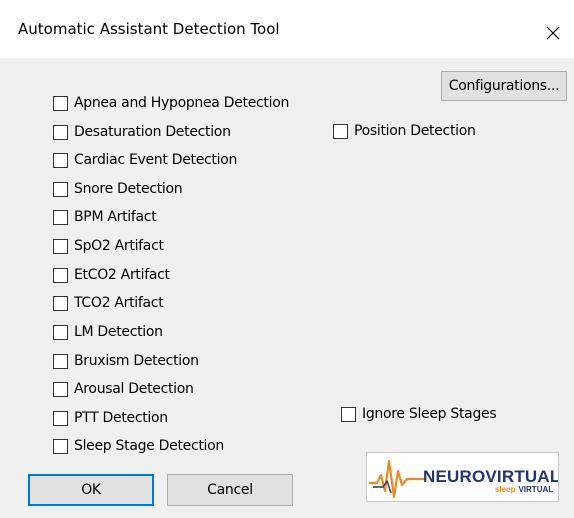  I want to click on checkbox-label: PTT Detection, so click(121, 418).